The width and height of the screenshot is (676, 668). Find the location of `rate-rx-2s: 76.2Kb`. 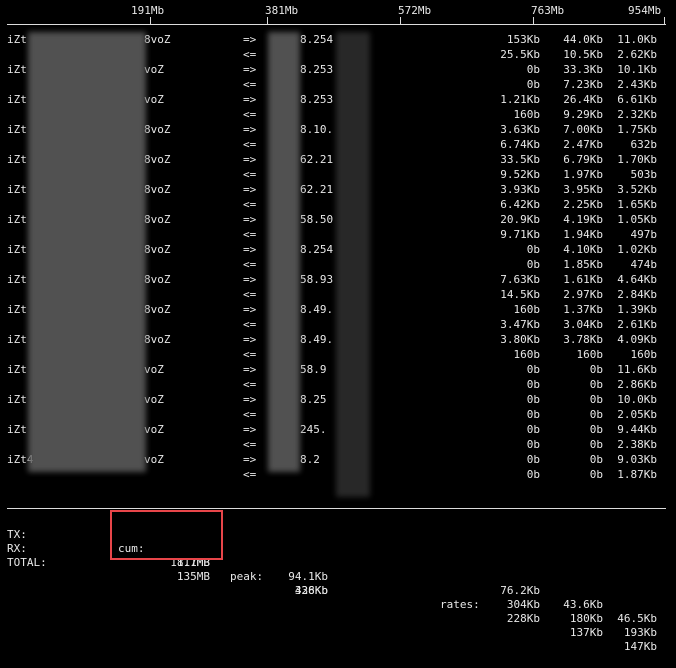

rate-rx-2s: 76.2Kb is located at coordinates (520, 590).